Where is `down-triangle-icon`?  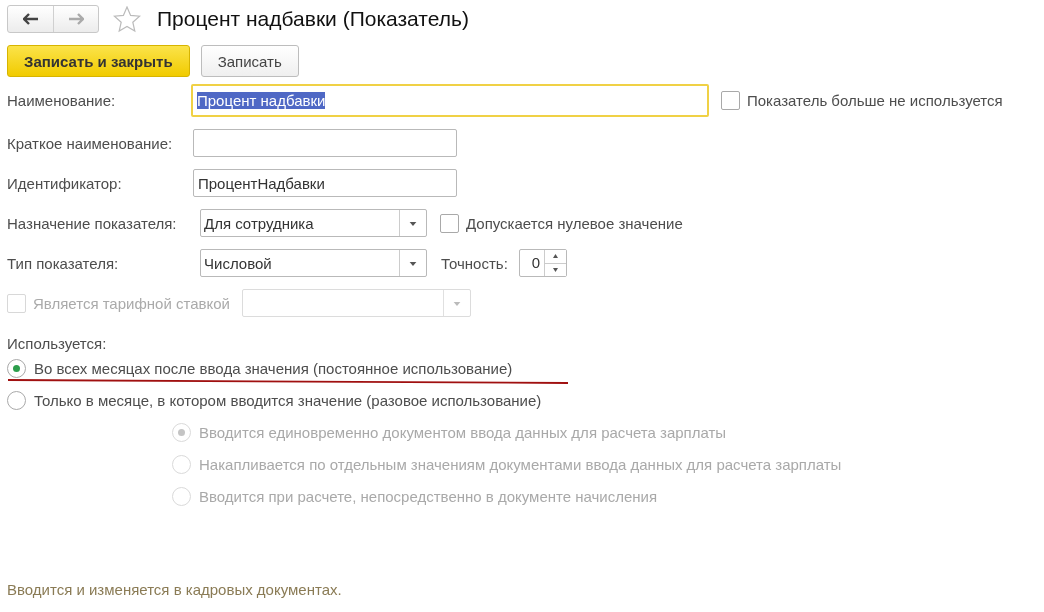 down-triangle-icon is located at coordinates (555, 269).